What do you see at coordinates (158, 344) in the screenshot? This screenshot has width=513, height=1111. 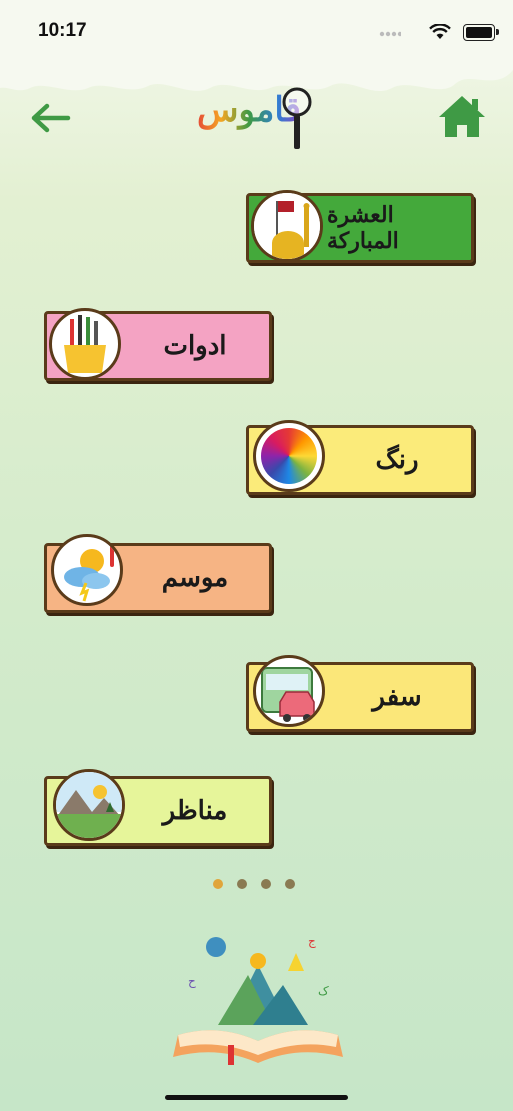 I see `category-card-adawat: ادوات` at bounding box center [158, 344].